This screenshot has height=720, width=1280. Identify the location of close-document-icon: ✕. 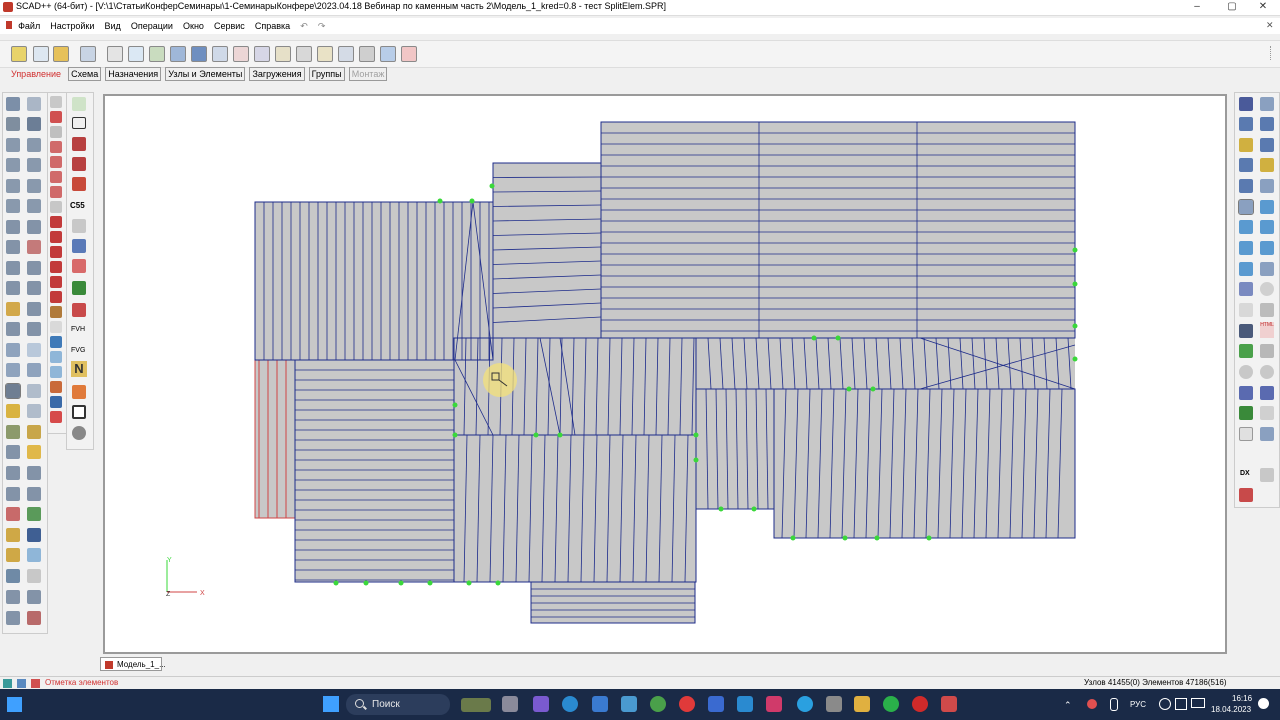
(1271, 25).